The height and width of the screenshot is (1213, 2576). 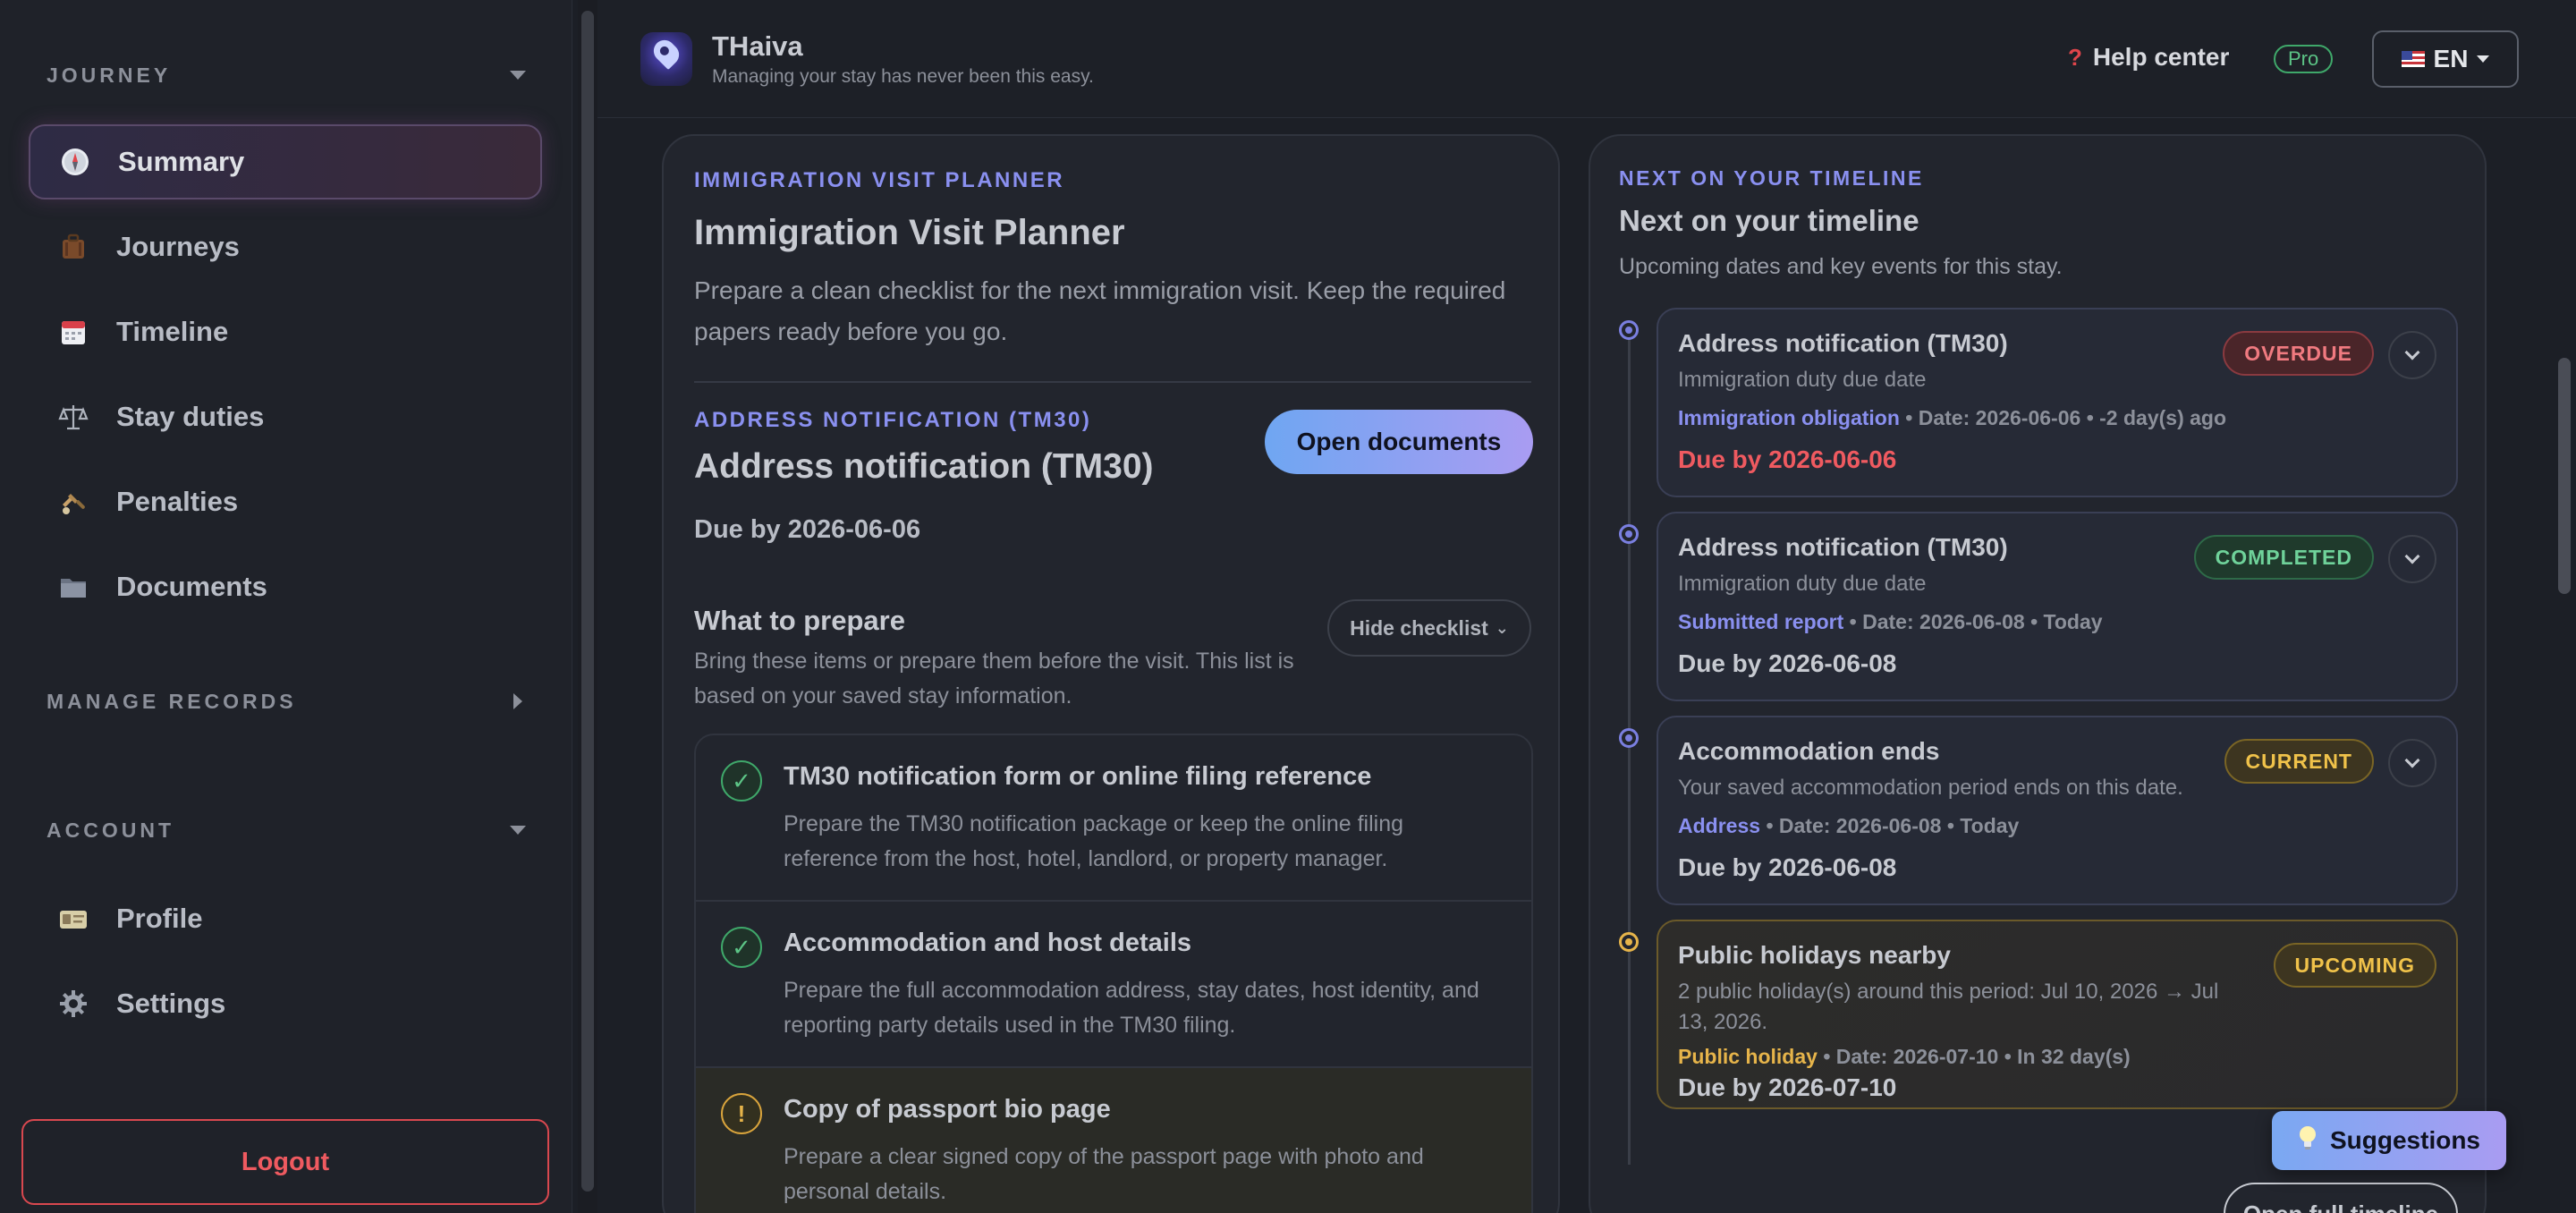 What do you see at coordinates (2075, 57) in the screenshot?
I see `question-icon: ?` at bounding box center [2075, 57].